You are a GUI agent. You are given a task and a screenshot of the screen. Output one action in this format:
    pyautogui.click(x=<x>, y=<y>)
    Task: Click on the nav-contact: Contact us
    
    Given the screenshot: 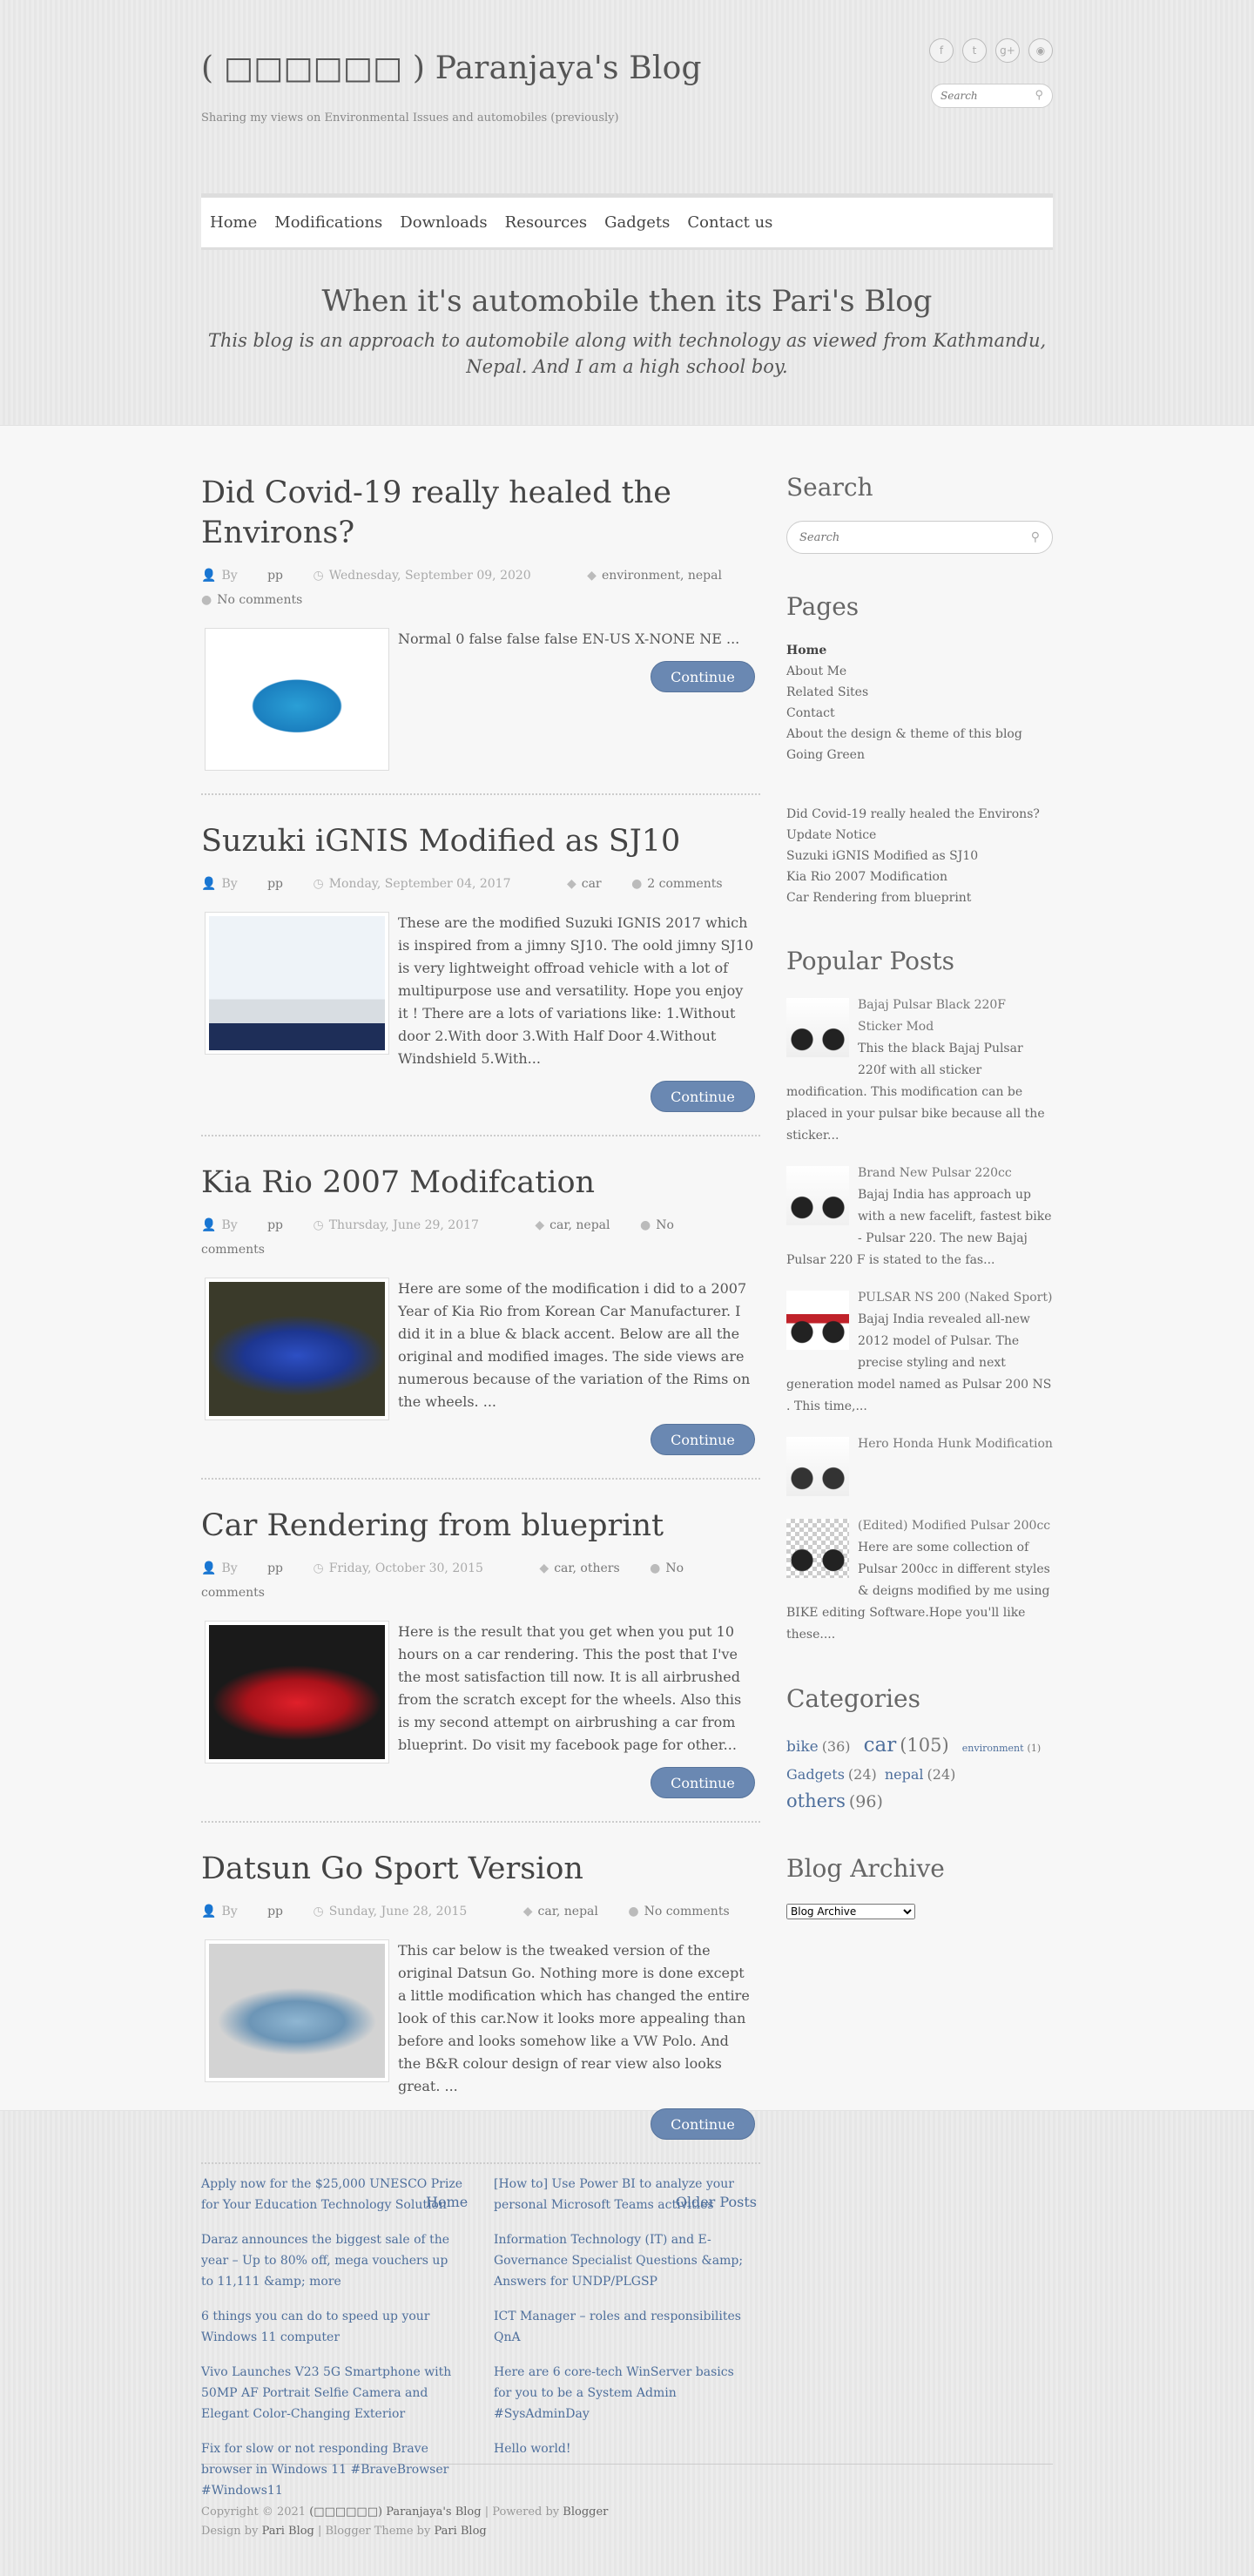 What is the action you would take?
    pyautogui.click(x=729, y=222)
    